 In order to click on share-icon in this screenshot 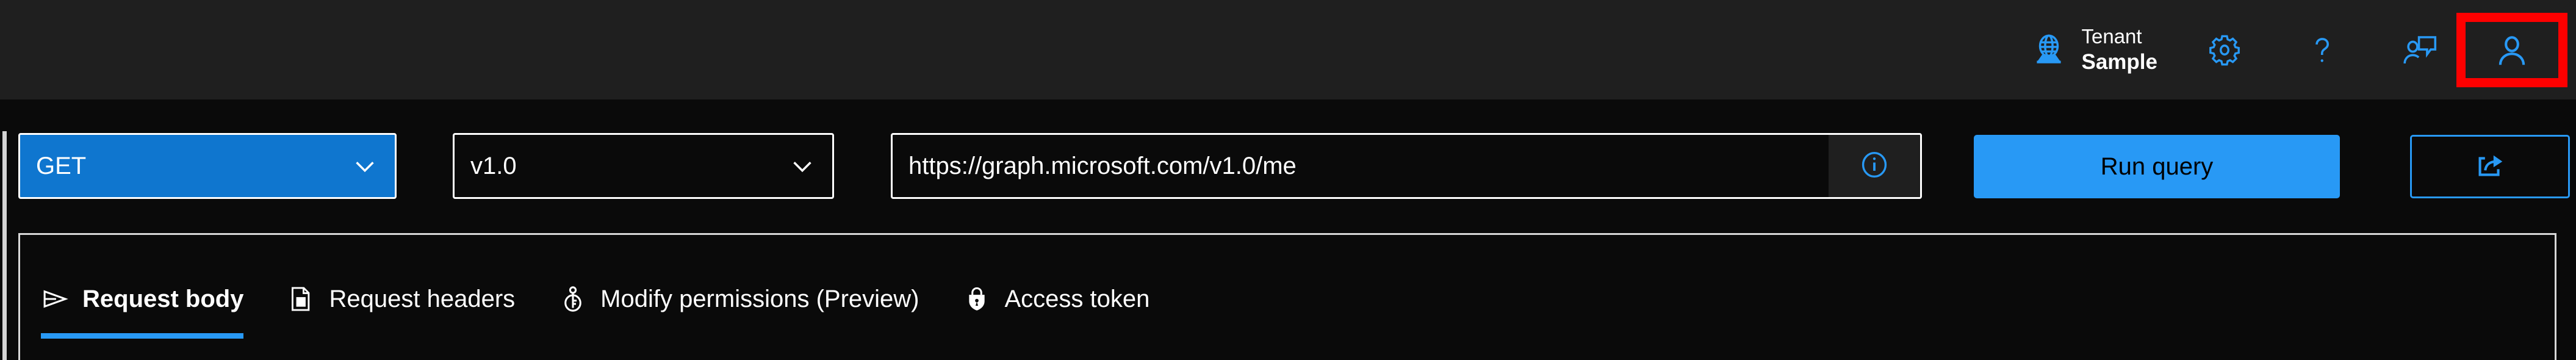, I will do `click(2490, 167)`.